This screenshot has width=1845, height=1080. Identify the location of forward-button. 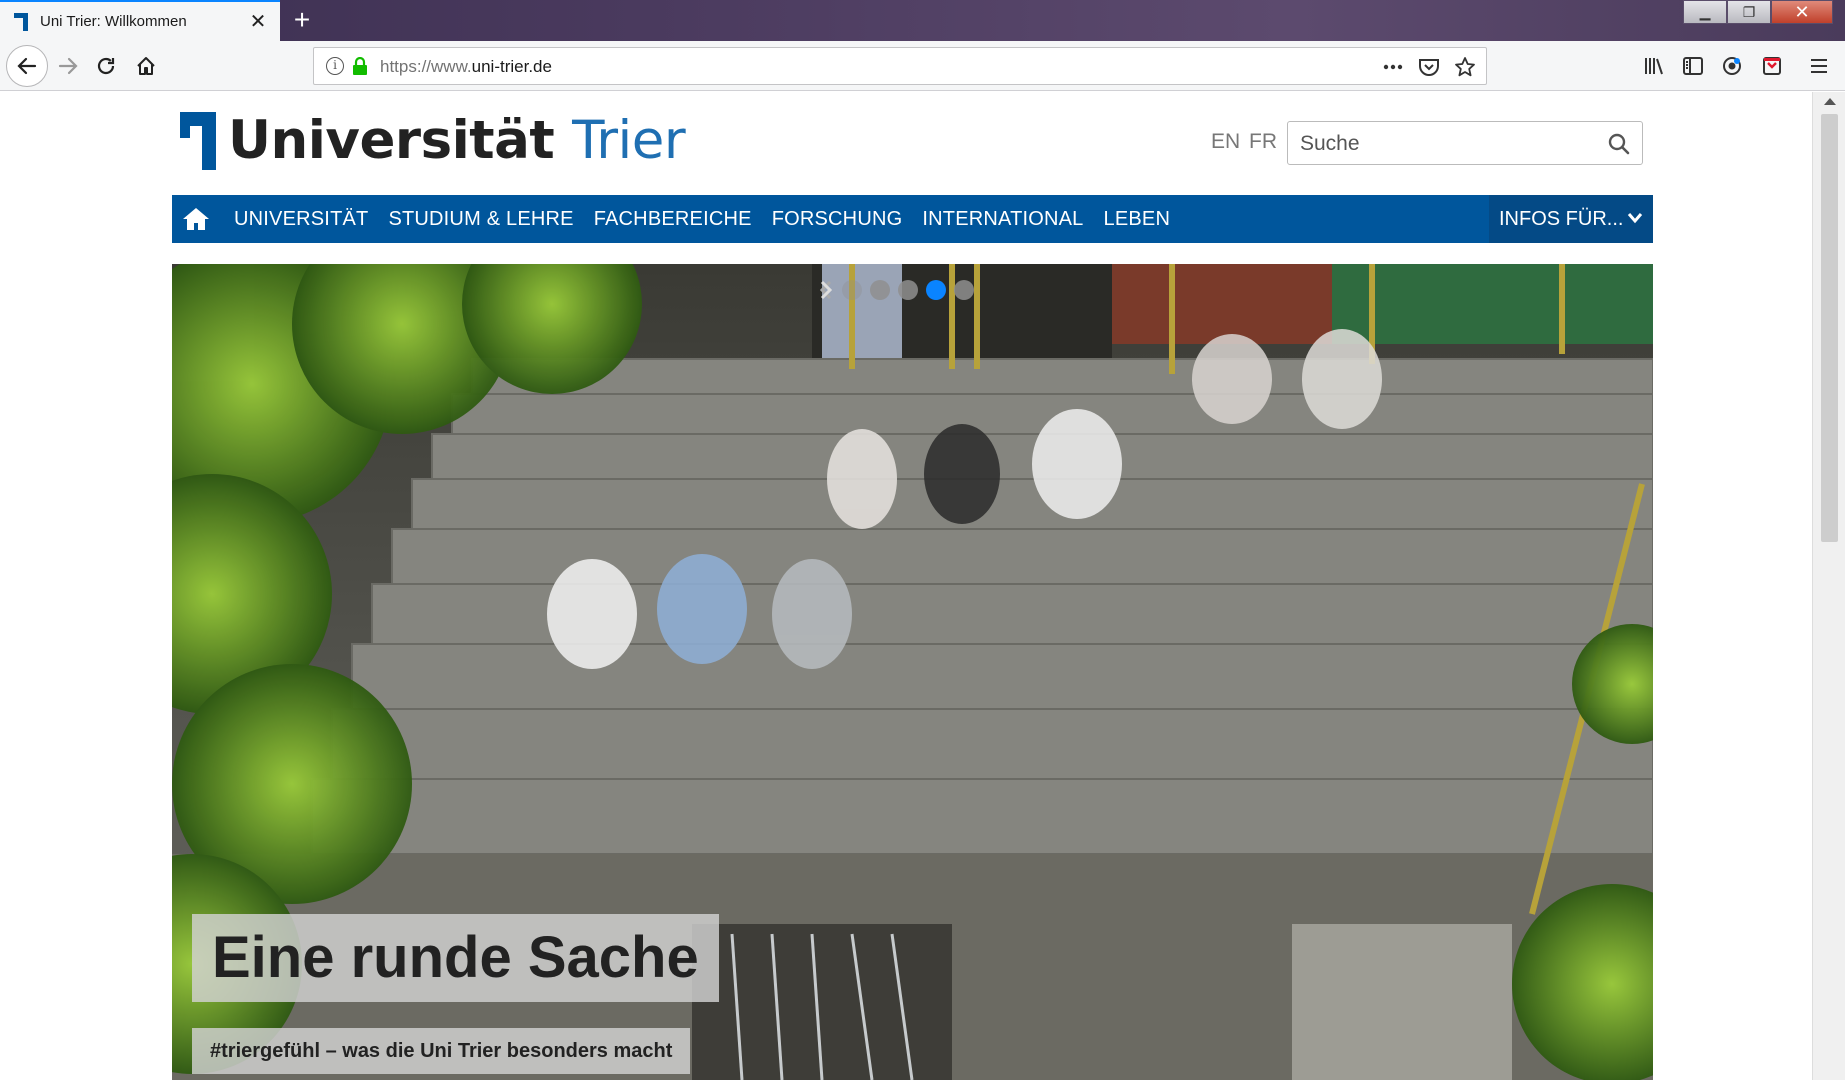
(68, 66).